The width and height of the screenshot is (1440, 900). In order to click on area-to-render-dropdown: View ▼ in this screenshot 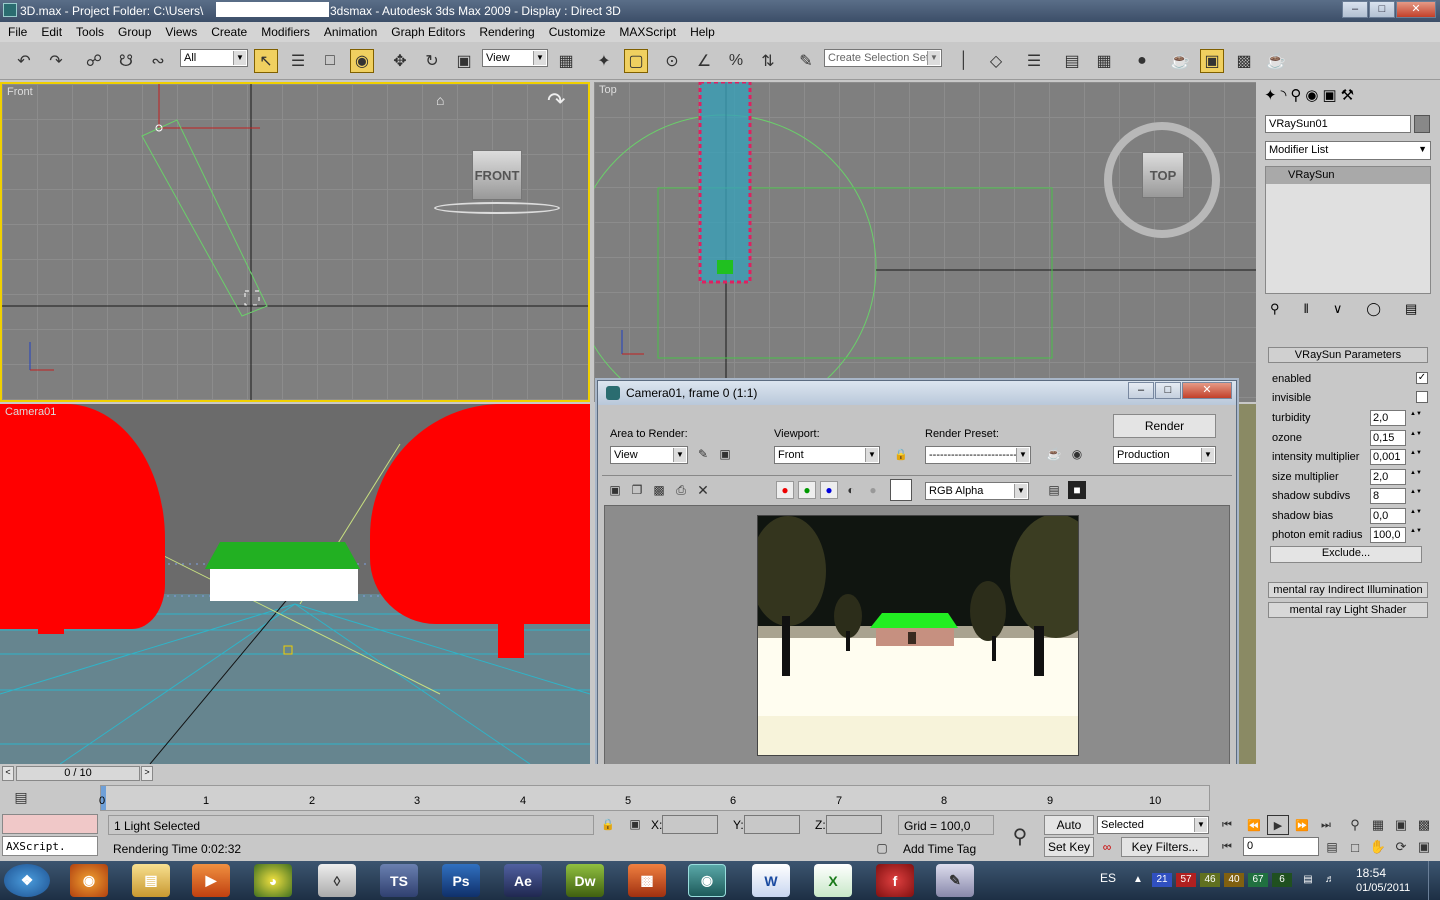, I will do `click(649, 455)`.